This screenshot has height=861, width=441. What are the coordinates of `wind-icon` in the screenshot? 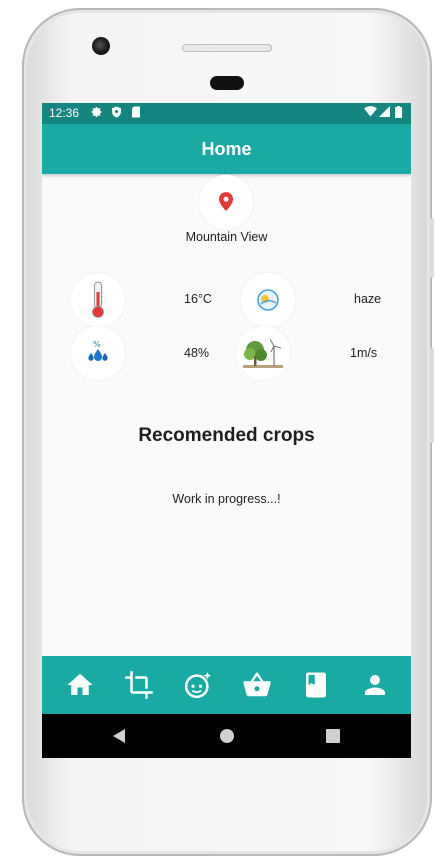 It's located at (263, 353).